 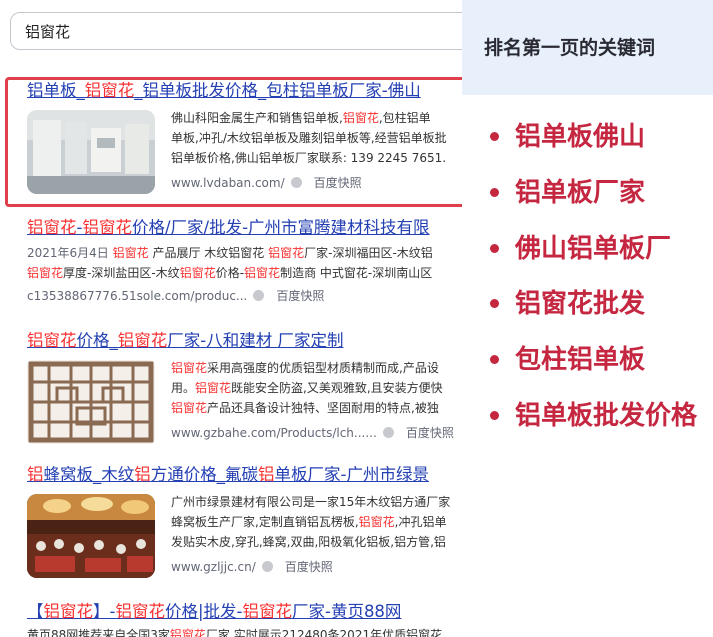 I want to click on snippet-text: 广州市绿景建材有限公司是一家15年木纹铝方通厂家, so click(x=311, y=502).